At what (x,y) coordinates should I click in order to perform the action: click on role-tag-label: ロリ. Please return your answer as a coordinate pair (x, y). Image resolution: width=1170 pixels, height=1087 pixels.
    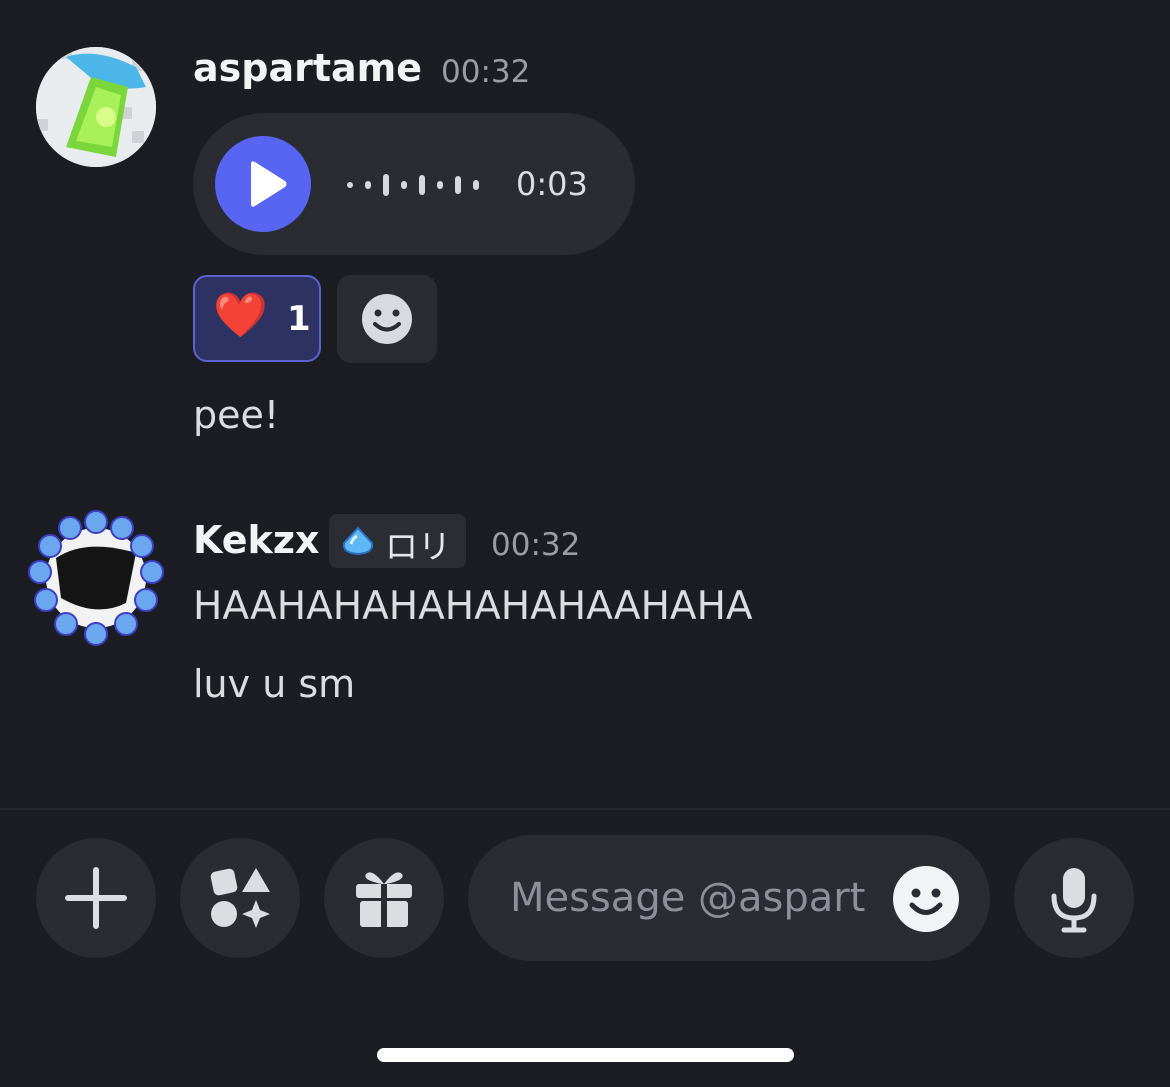
    Looking at the image, I should click on (418, 546).